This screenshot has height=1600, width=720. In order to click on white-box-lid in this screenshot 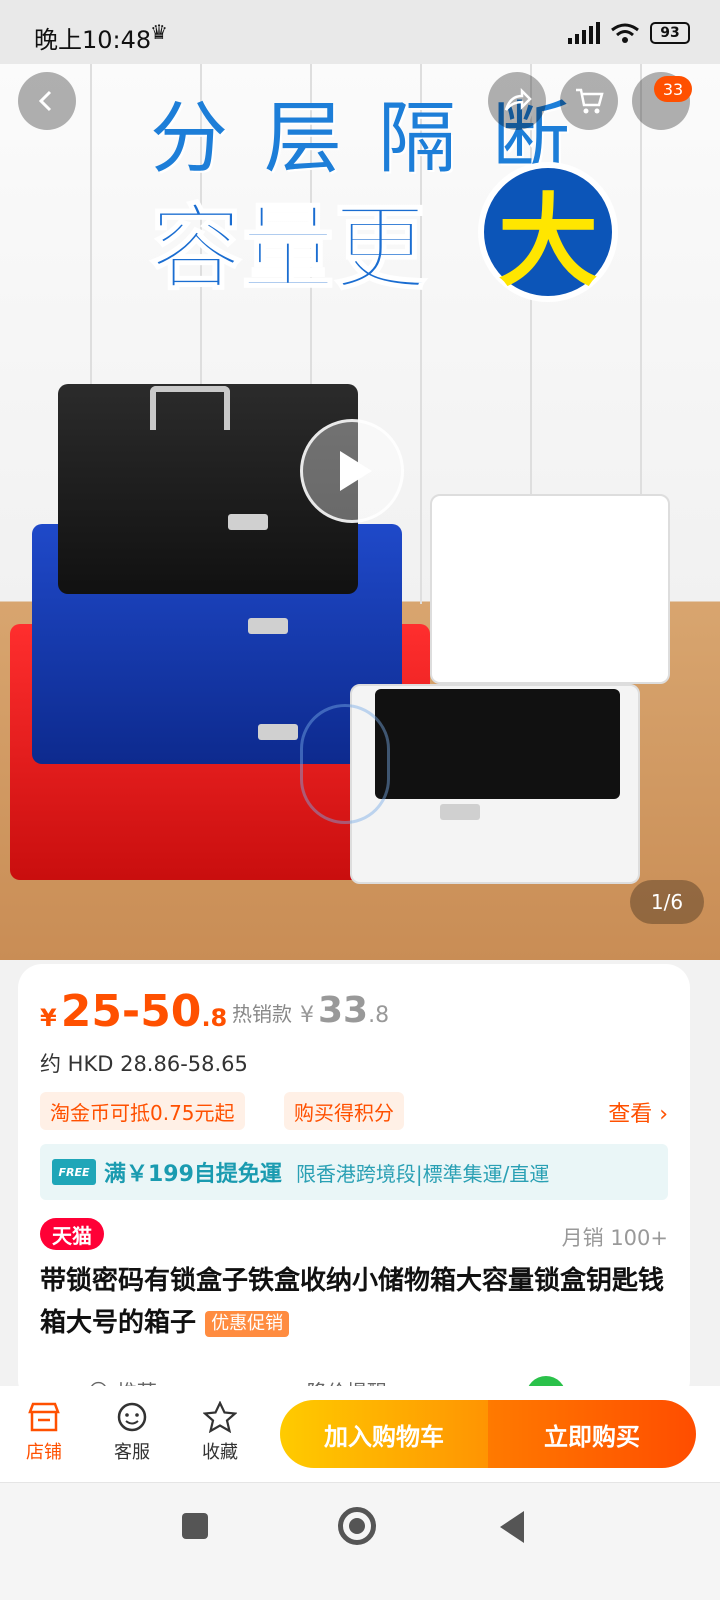, I will do `click(550, 589)`.